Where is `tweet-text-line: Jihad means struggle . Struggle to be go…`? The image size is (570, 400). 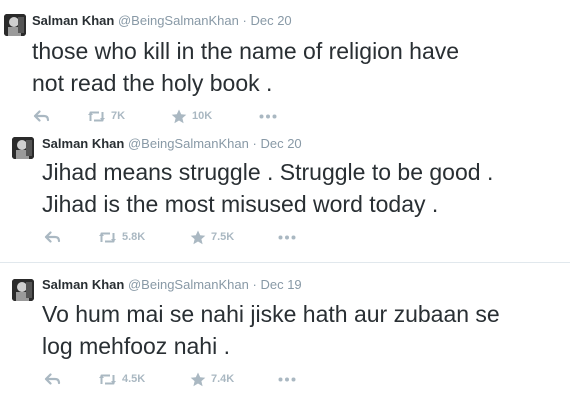 tweet-text-line: Jihad means struggle . Struggle to be go… is located at coordinates (268, 172).